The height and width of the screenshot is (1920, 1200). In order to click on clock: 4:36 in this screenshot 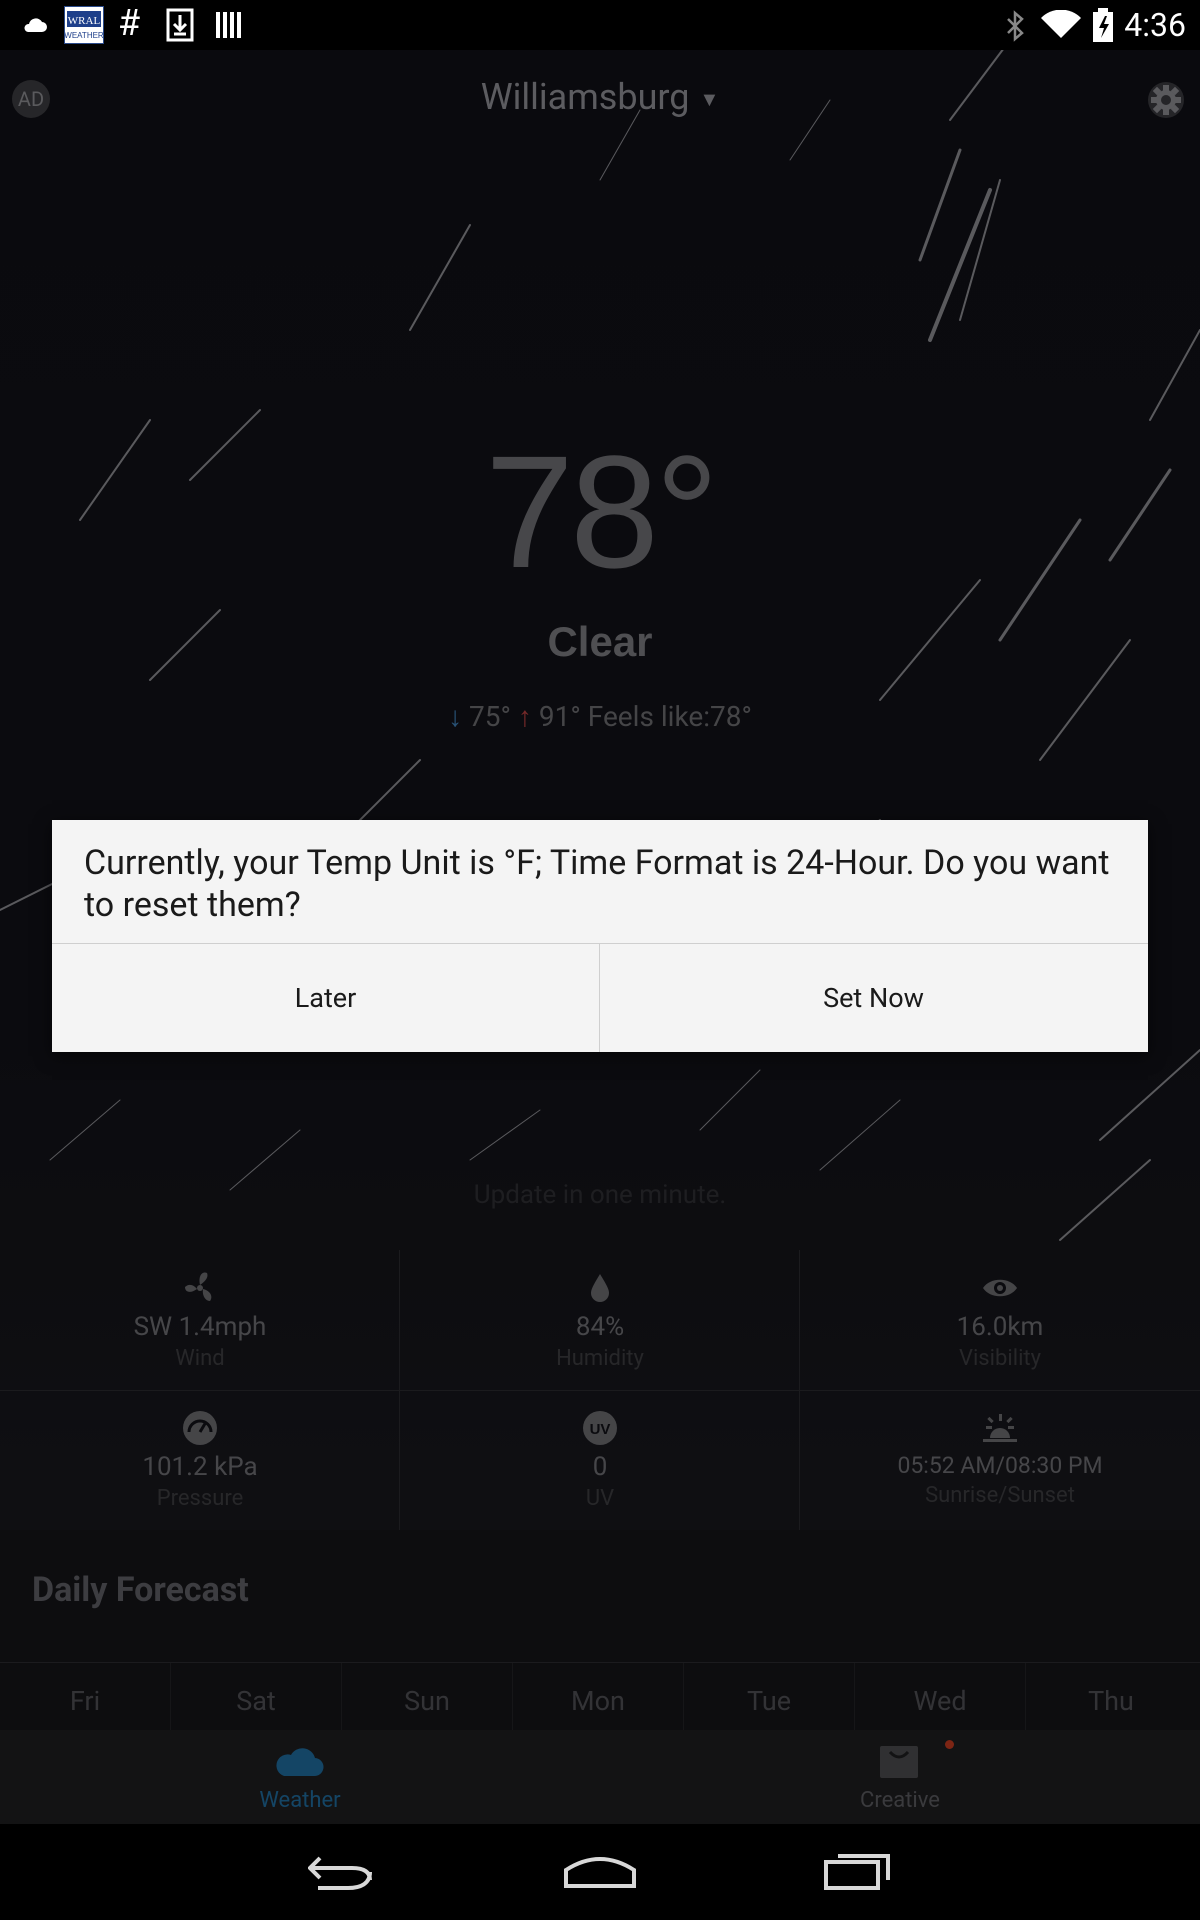, I will do `click(1155, 25)`.